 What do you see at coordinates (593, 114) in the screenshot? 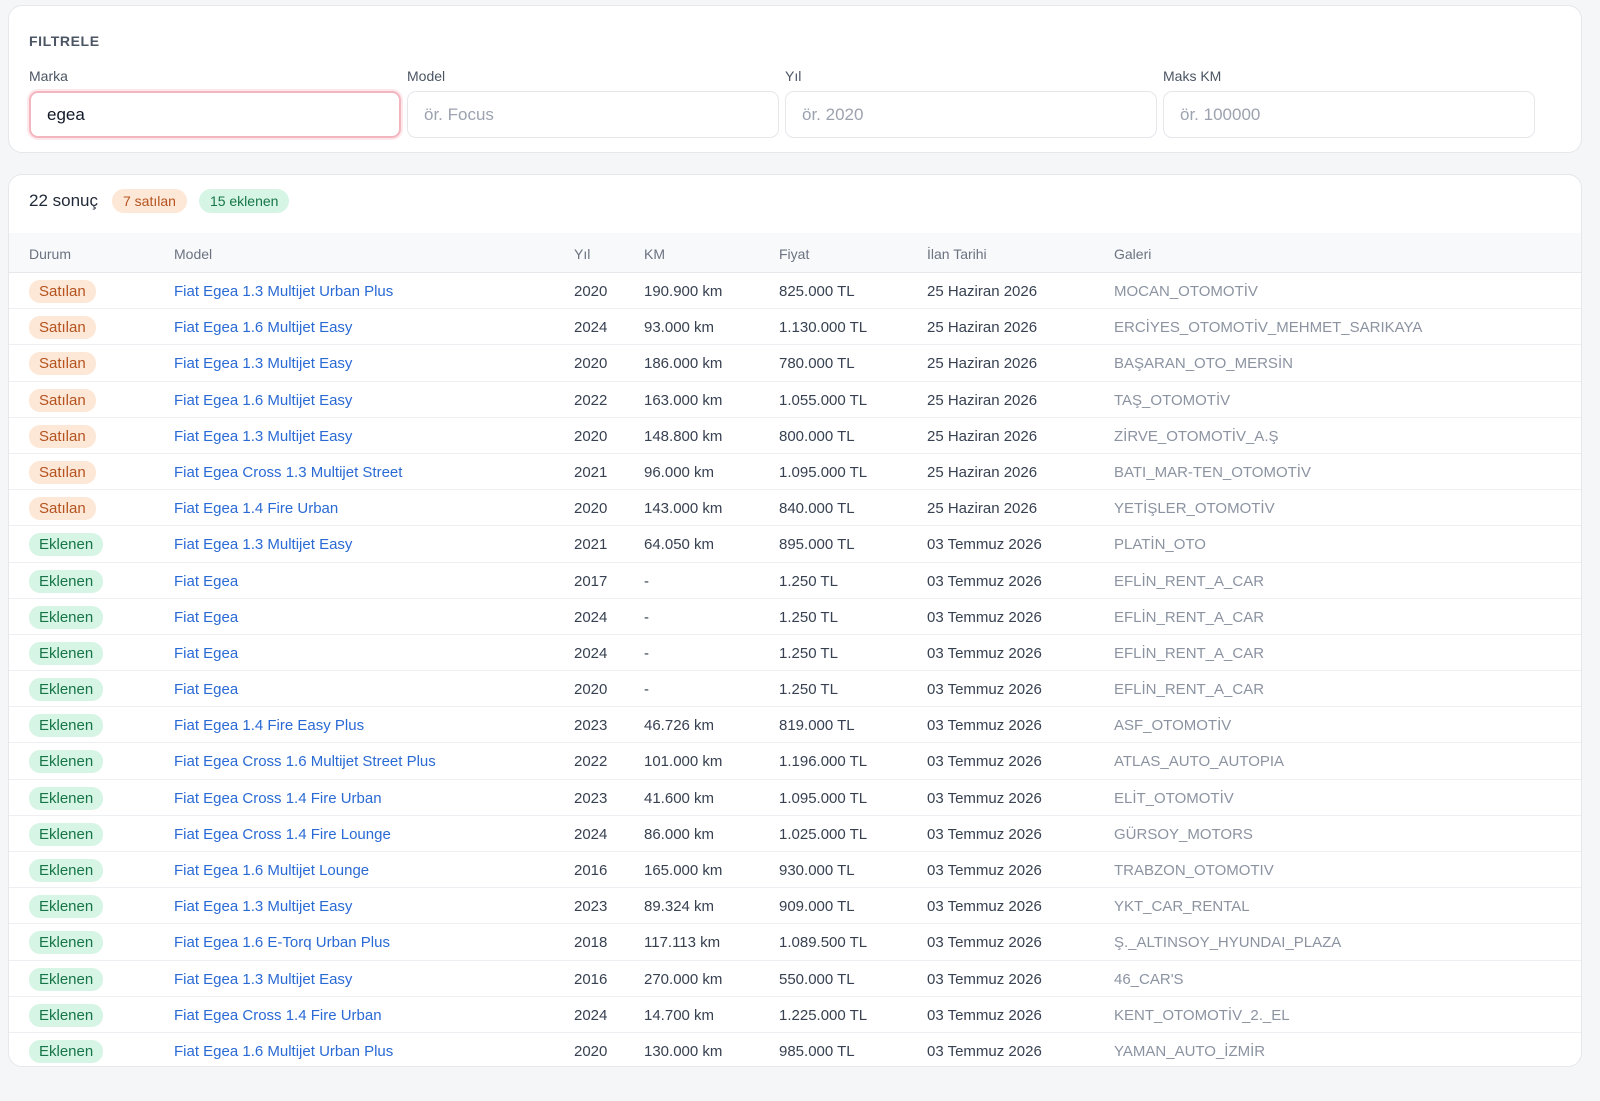
I see `model-input` at bounding box center [593, 114].